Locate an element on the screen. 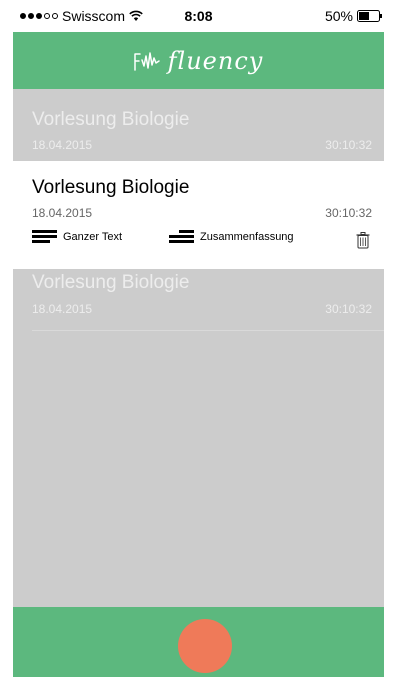  status-right: 50% is located at coordinates (354, 16).